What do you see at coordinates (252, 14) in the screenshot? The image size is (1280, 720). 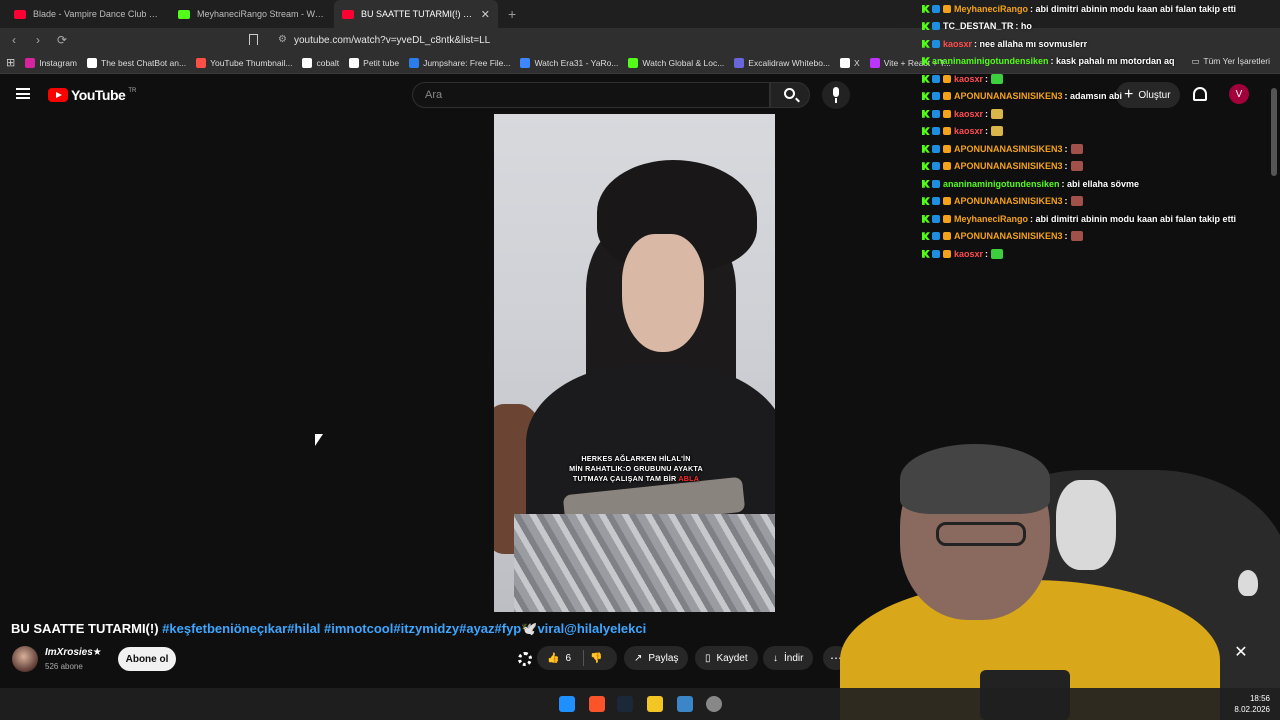 I see `browser-tab: MeyhaneciRango Stream - Watch Live` at bounding box center [252, 14].